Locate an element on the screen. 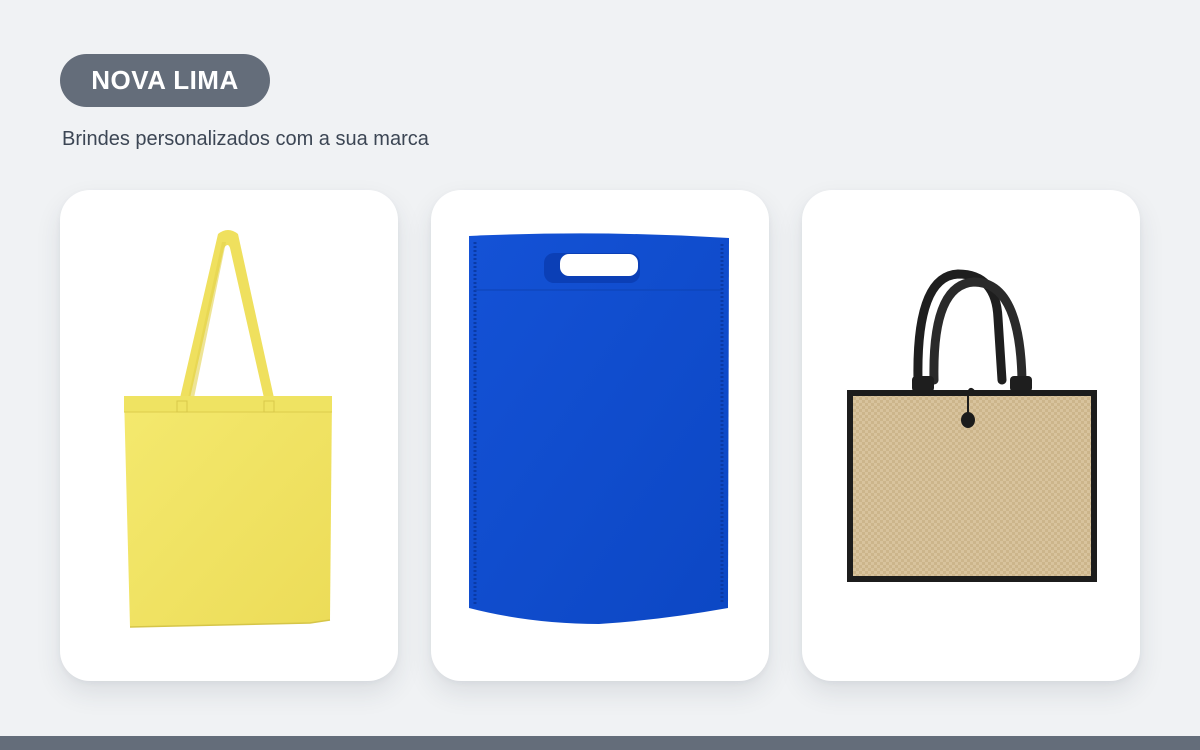  jute-tote-bag-image is located at coordinates (972, 425).